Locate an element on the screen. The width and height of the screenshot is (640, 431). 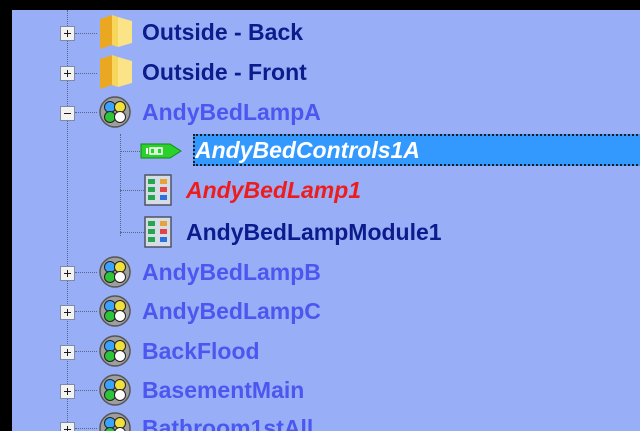
tree-item-label: AndyBedLampA is located at coordinates (231, 112).